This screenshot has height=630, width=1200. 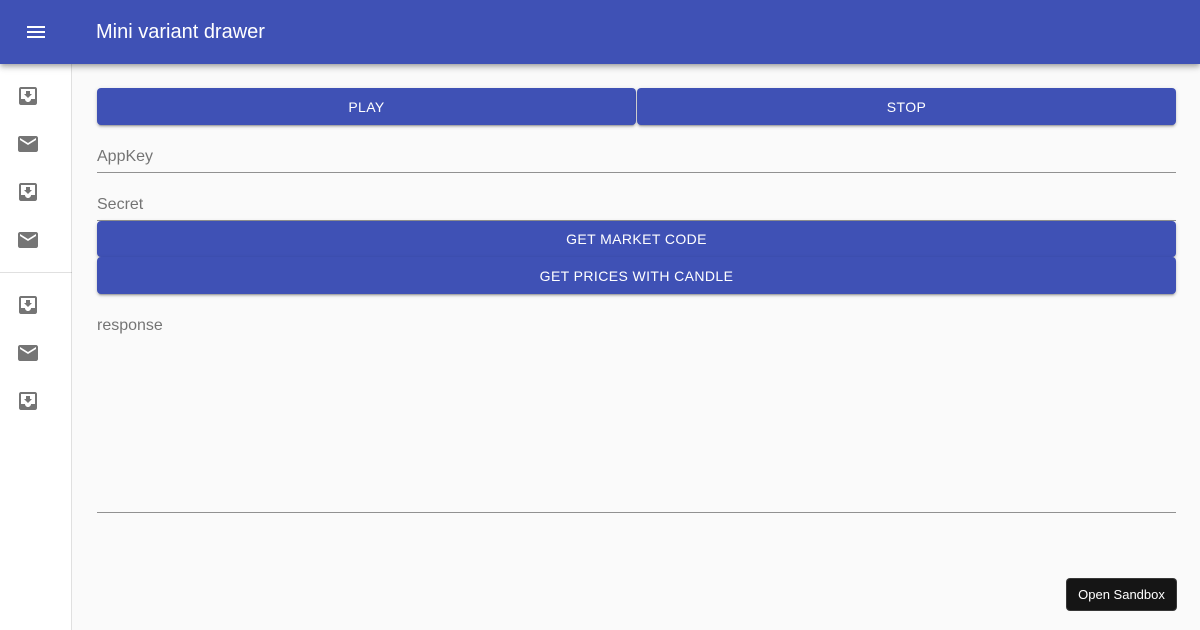 What do you see at coordinates (366, 106) in the screenshot?
I see `play-button: PLAY` at bounding box center [366, 106].